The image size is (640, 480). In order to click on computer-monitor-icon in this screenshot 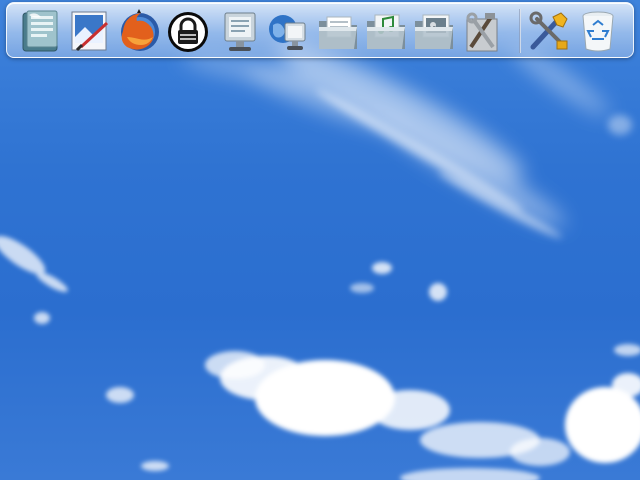, I will do `click(240, 31)`.